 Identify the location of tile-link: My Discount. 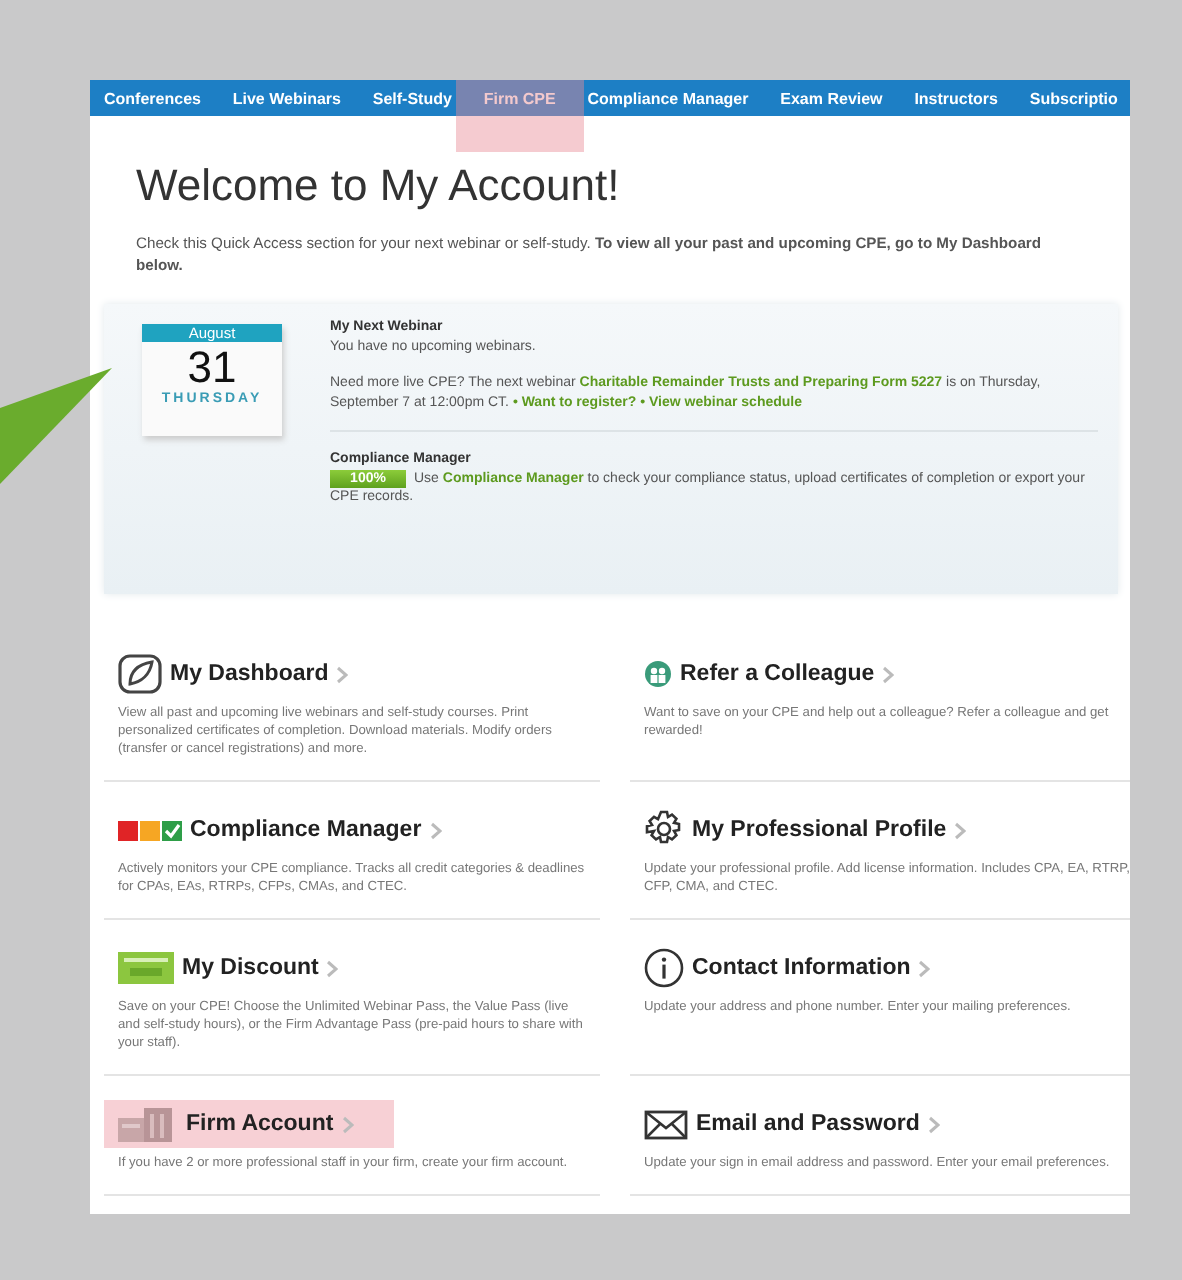
(250, 968).